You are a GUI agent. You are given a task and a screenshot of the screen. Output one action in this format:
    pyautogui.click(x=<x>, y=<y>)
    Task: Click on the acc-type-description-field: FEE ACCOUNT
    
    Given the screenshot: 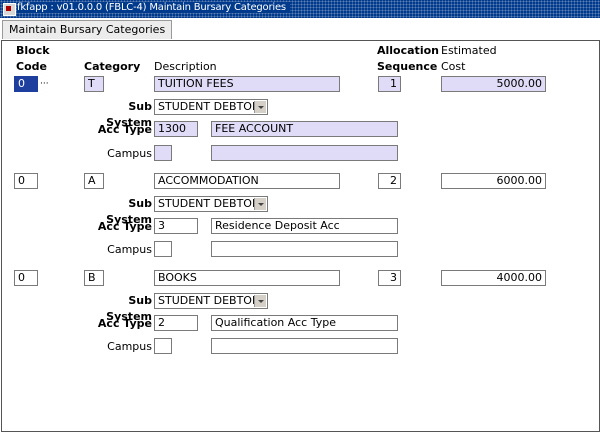 What is the action you would take?
    pyautogui.click(x=304, y=129)
    